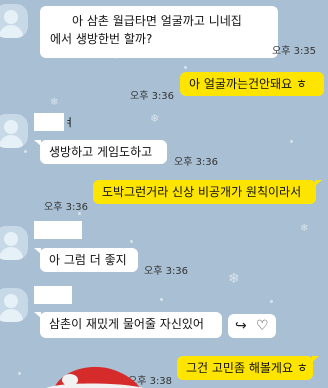 The width and height of the screenshot is (328, 388). What do you see at coordinates (54, 122) in the screenshot?
I see `sender-name-box: ㅕ` at bounding box center [54, 122].